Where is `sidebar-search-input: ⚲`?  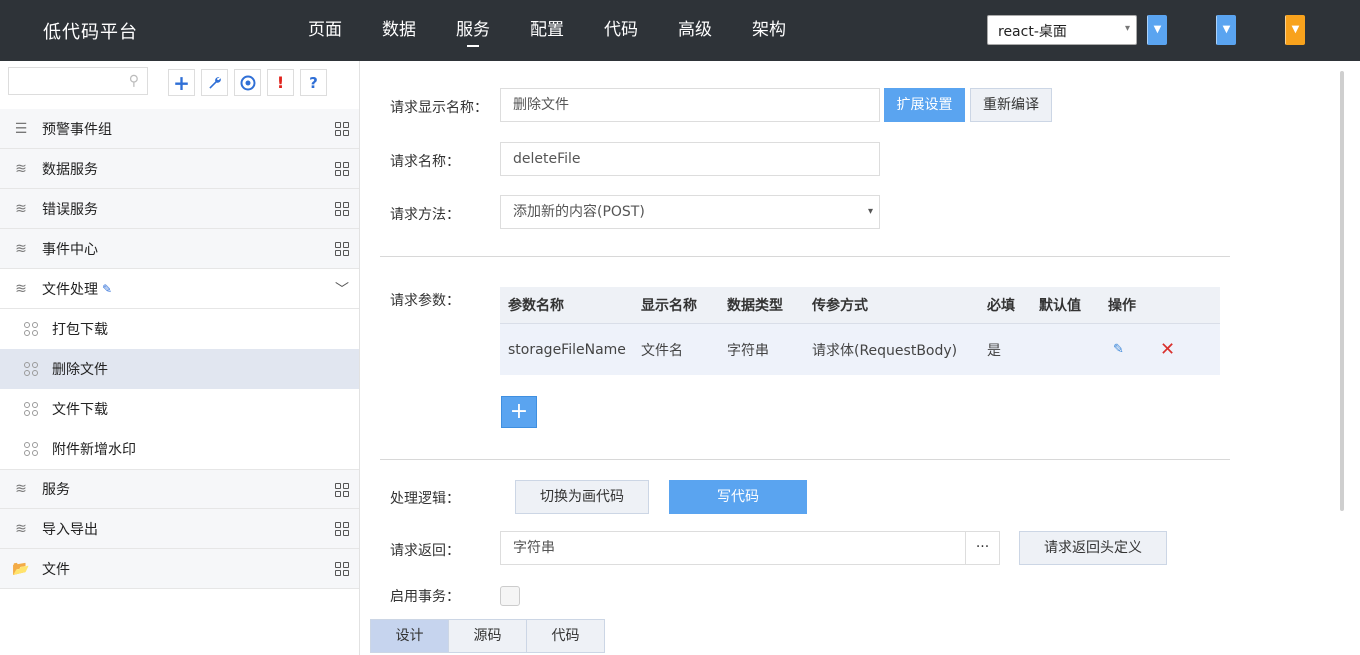
sidebar-search-input: ⚲ is located at coordinates (78, 81).